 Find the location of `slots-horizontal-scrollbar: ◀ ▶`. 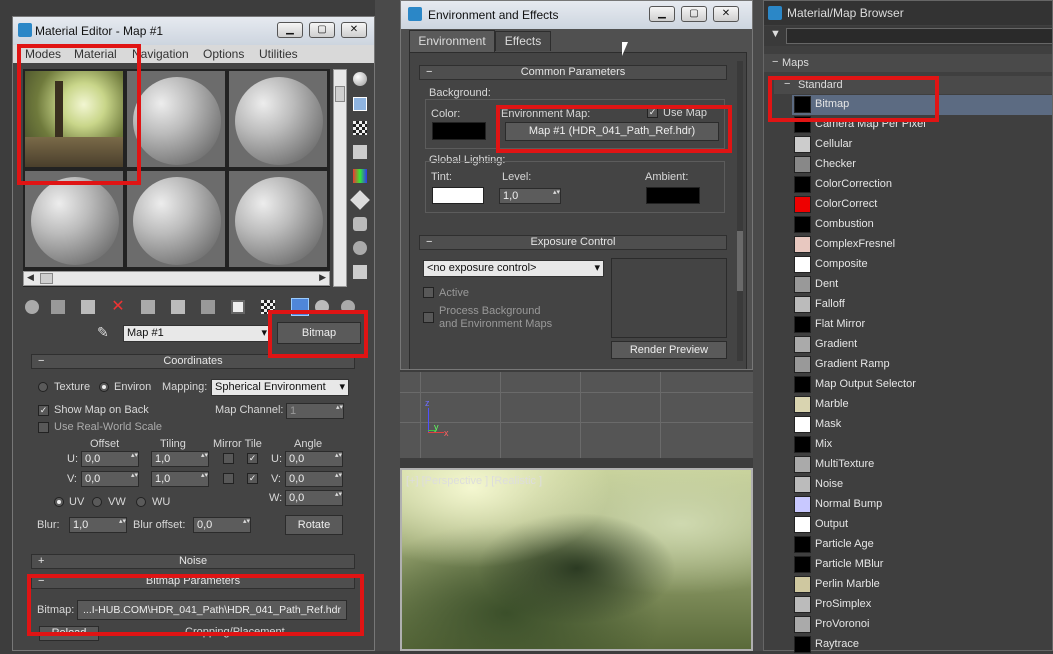

slots-horizontal-scrollbar: ◀ ▶ is located at coordinates (176, 278).